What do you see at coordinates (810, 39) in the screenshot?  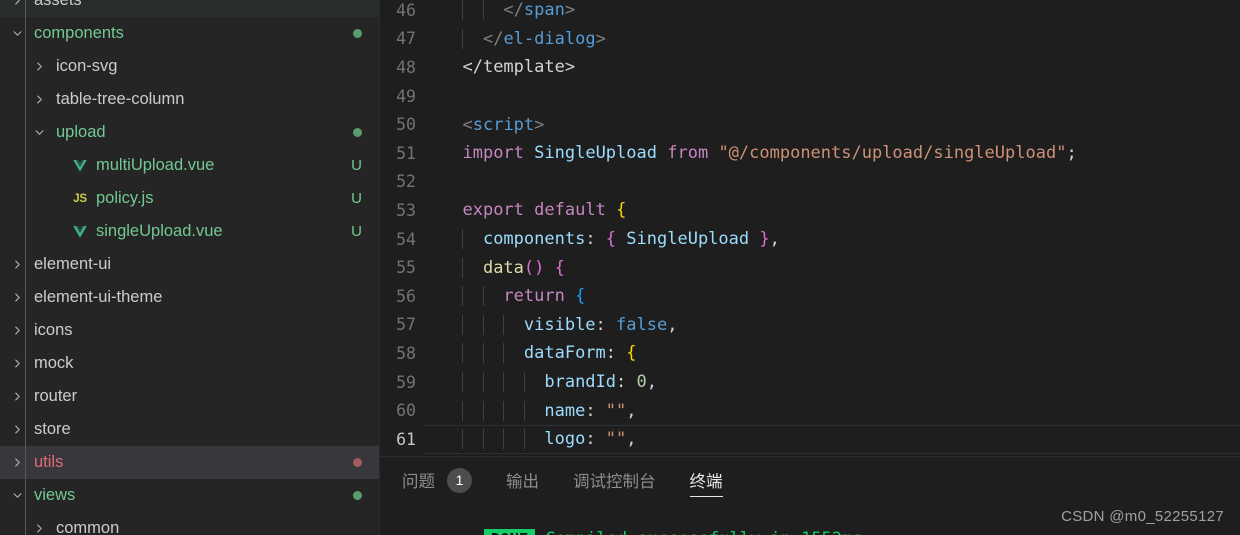 I see `code-line: 47 </el-dialog>` at bounding box center [810, 39].